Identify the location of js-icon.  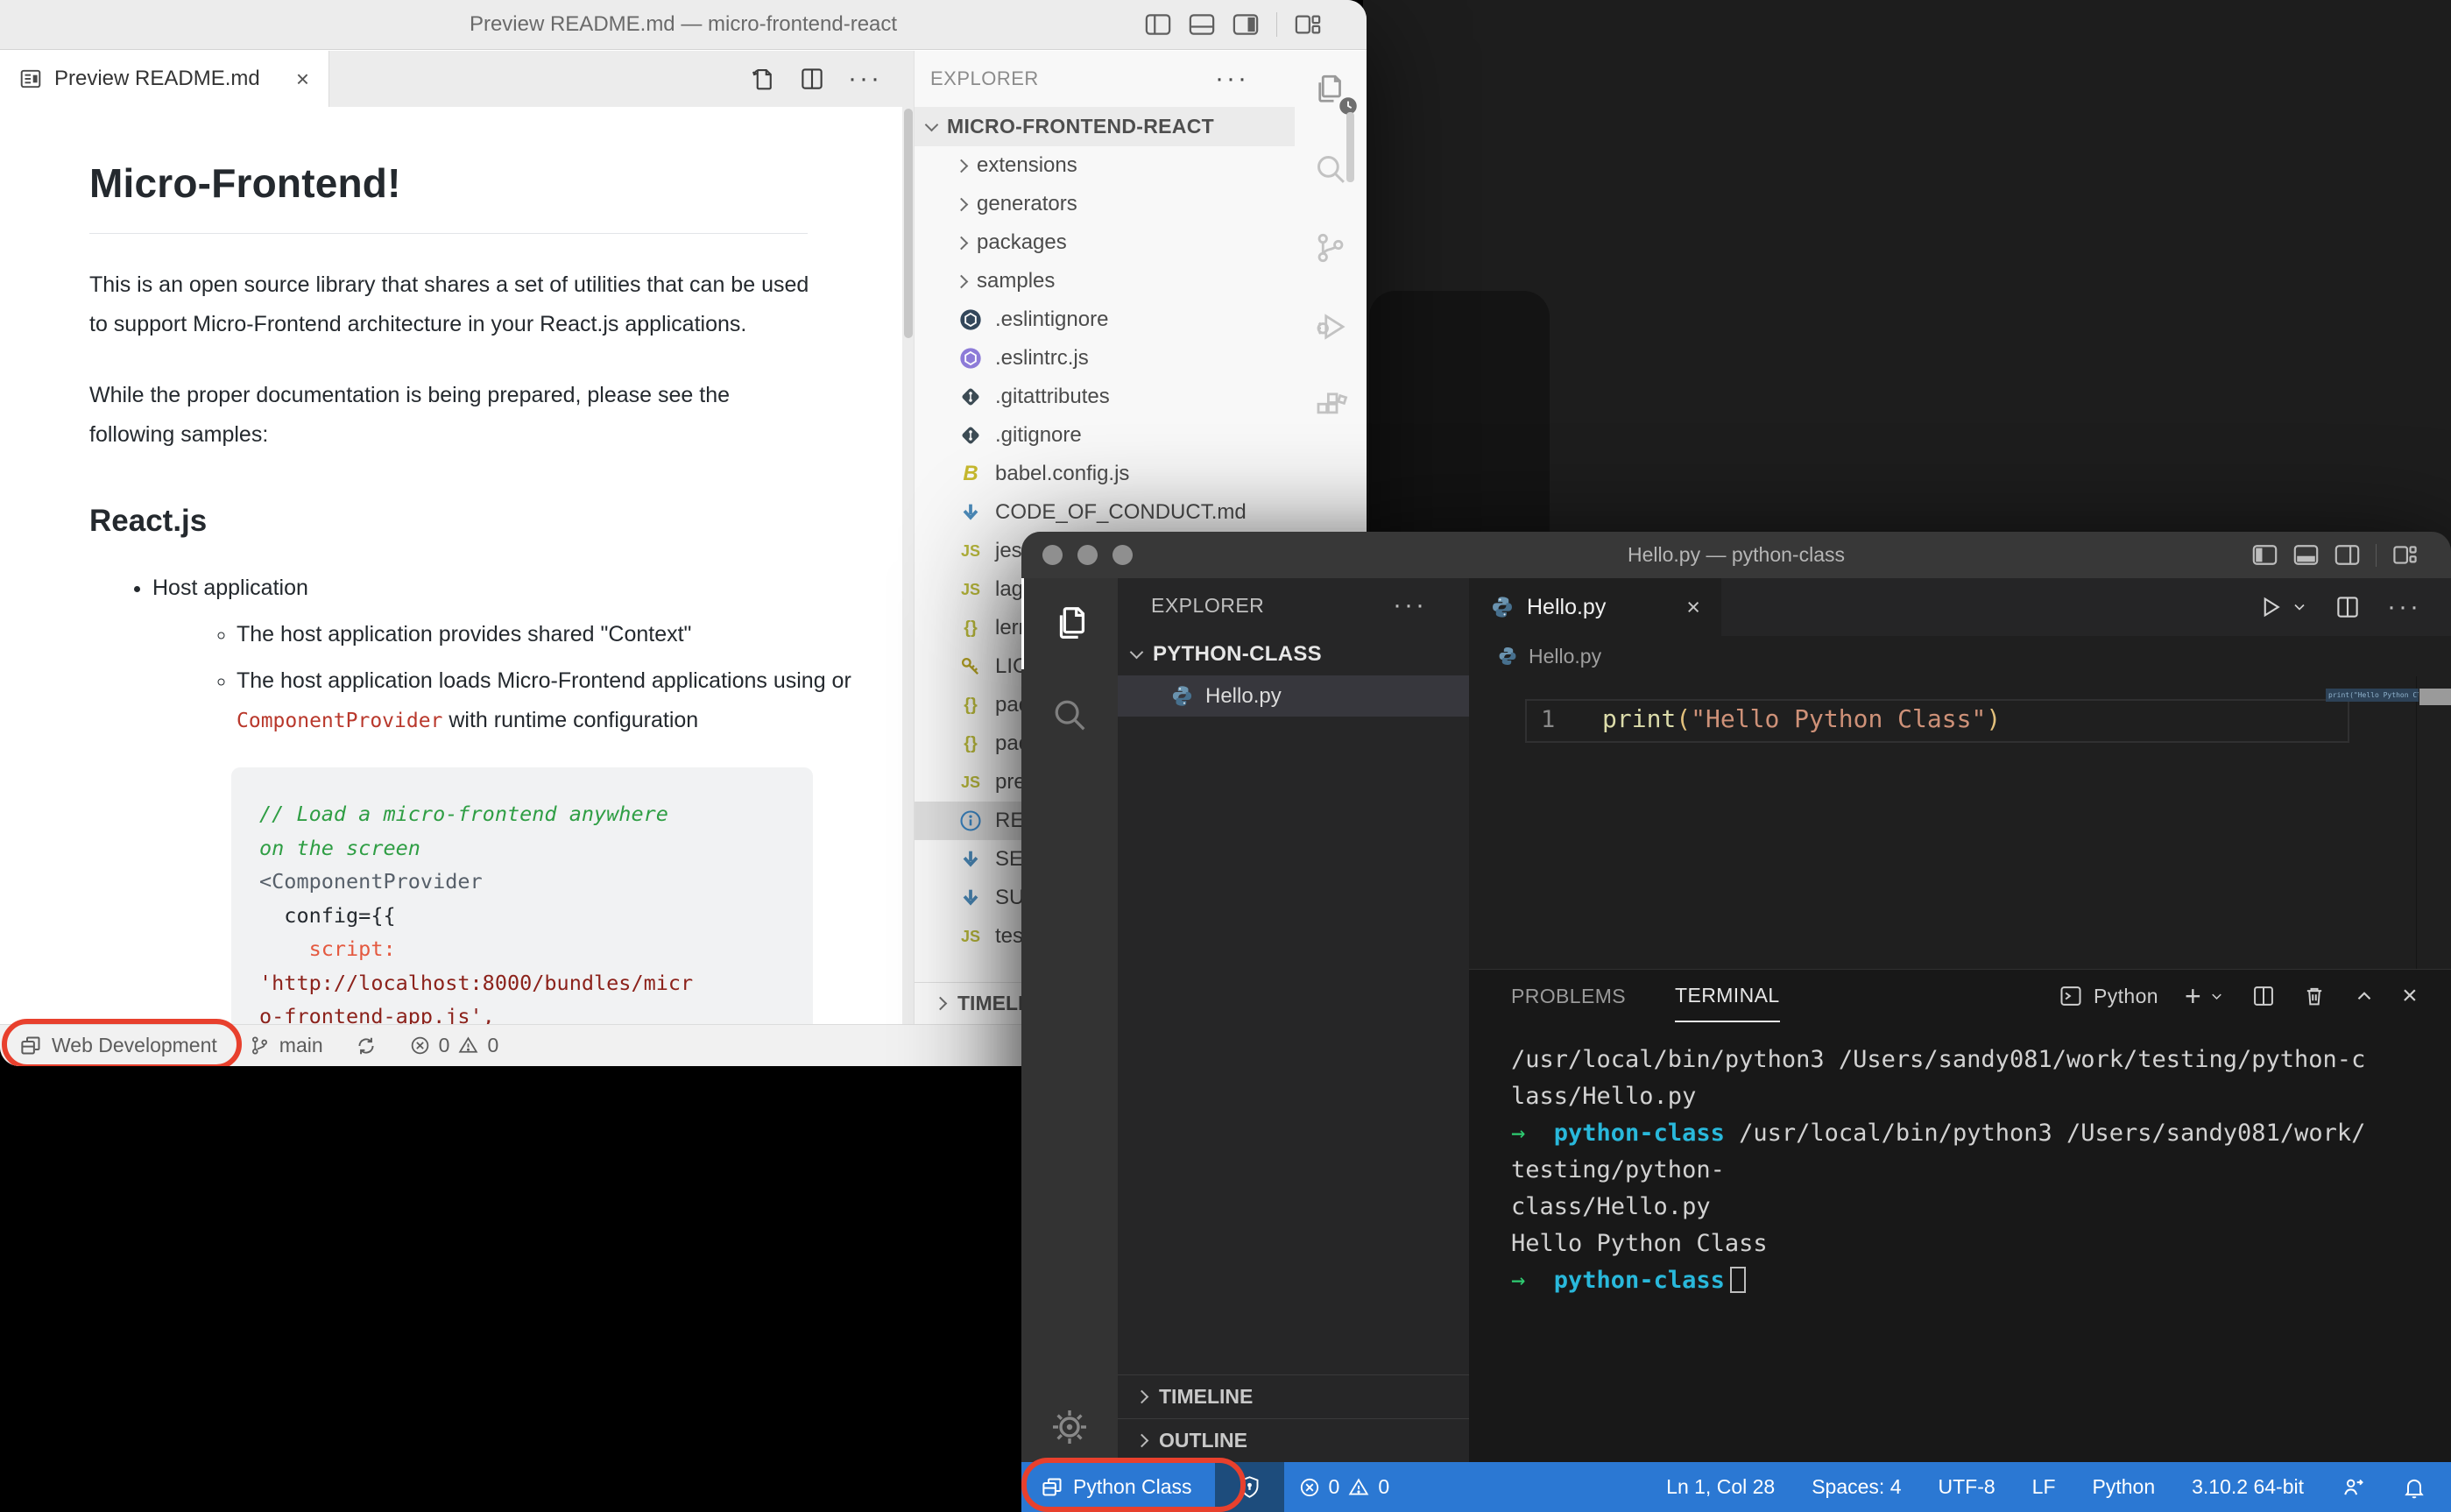
(971, 551).